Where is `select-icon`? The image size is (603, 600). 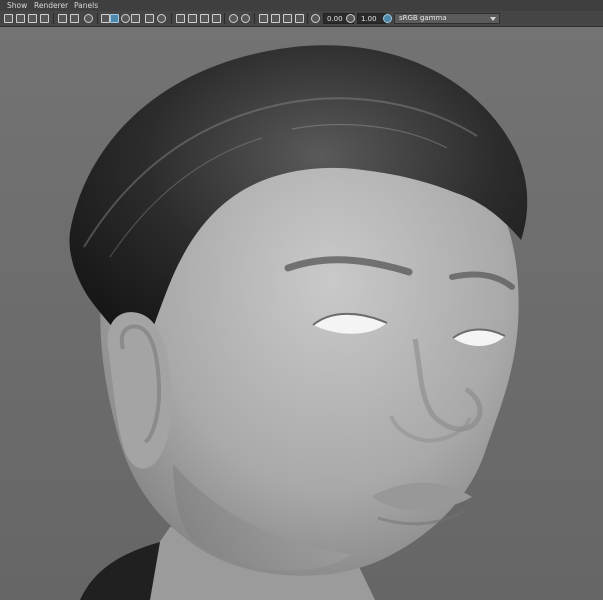
select-icon is located at coordinates (263, 18).